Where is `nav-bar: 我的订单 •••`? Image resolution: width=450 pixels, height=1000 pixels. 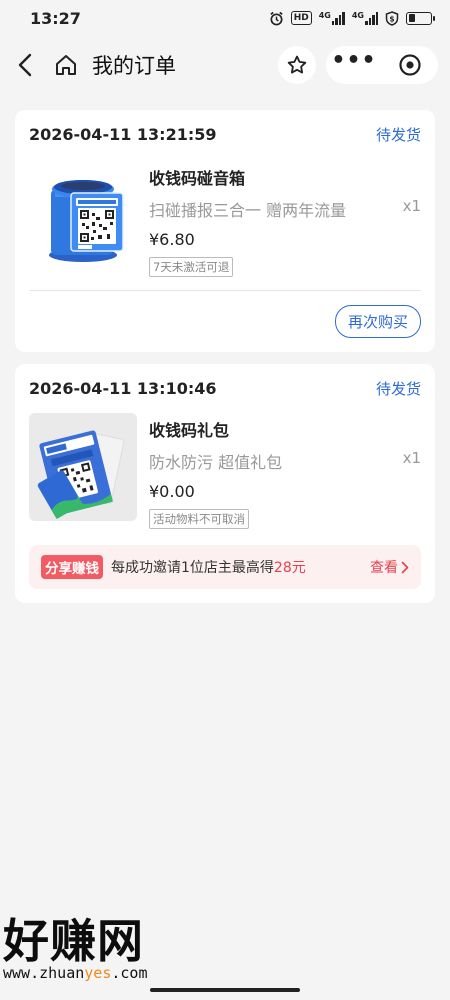 nav-bar: 我的订单 ••• is located at coordinates (225, 65).